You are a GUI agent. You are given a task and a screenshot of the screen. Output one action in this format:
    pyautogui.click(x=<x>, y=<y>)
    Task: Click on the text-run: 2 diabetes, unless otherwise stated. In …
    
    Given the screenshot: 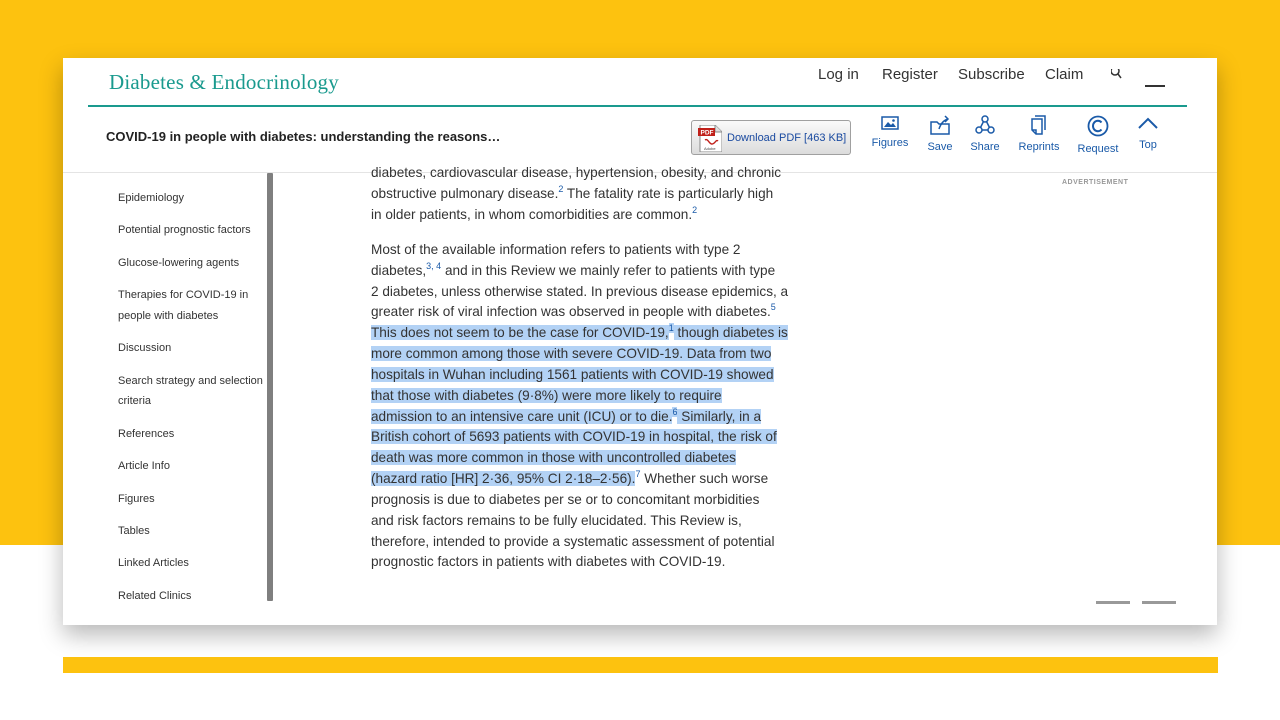 What is the action you would take?
    pyautogui.click(x=580, y=291)
    